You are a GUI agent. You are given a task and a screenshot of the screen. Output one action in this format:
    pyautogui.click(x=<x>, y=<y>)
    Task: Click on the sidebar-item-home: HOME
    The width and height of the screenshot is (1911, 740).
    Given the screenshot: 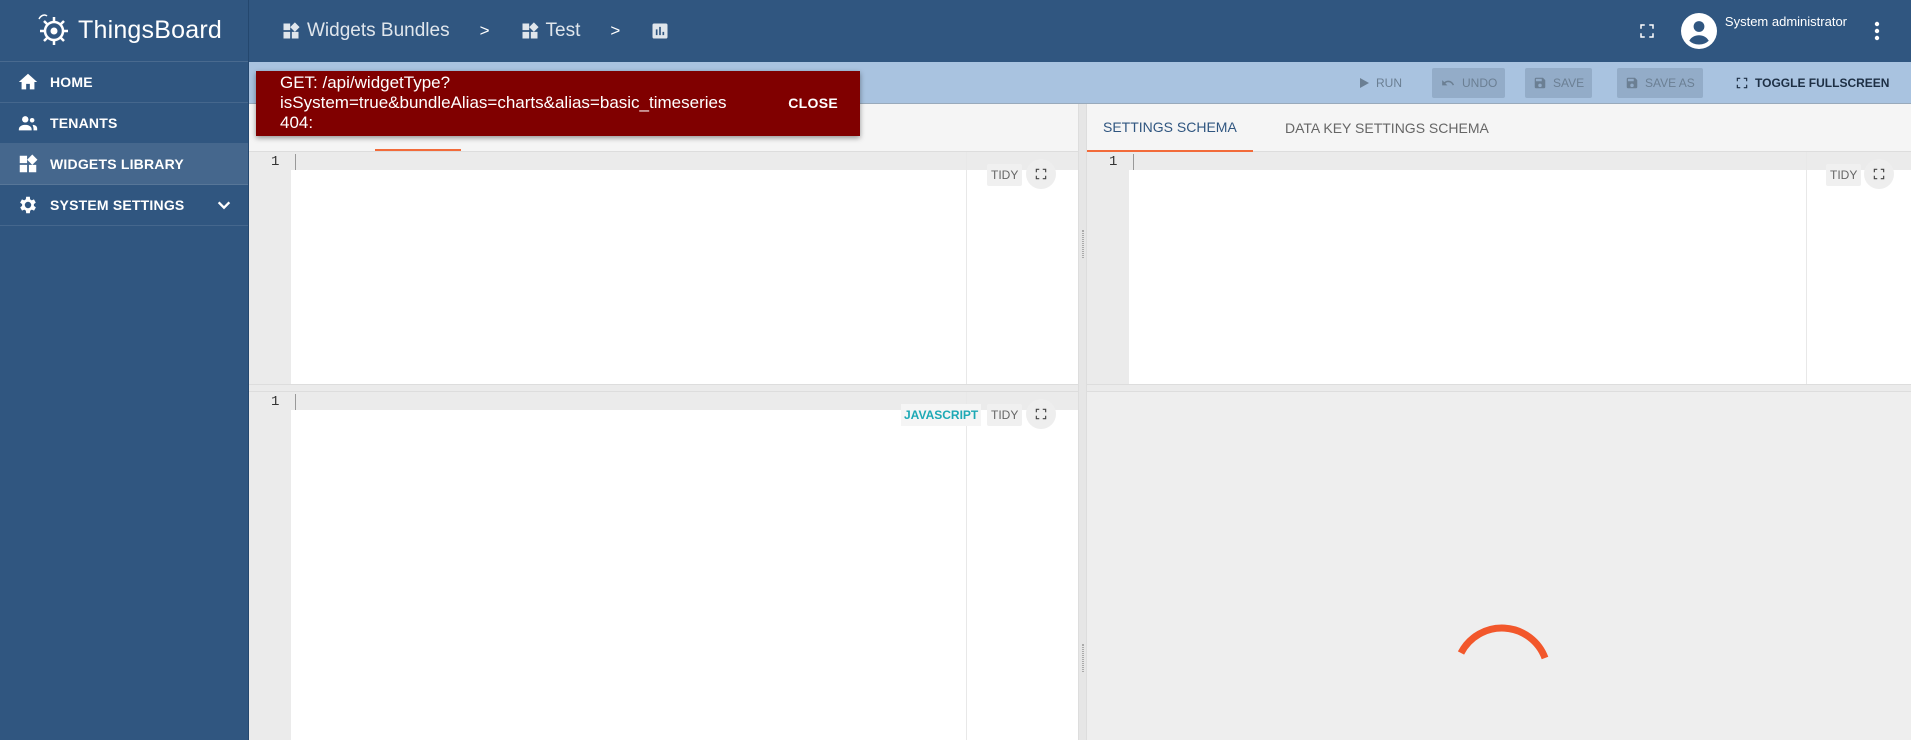 What is the action you would take?
    pyautogui.click(x=124, y=82)
    